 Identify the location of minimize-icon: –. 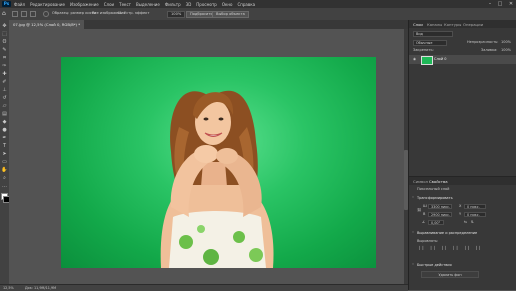
(490, 4).